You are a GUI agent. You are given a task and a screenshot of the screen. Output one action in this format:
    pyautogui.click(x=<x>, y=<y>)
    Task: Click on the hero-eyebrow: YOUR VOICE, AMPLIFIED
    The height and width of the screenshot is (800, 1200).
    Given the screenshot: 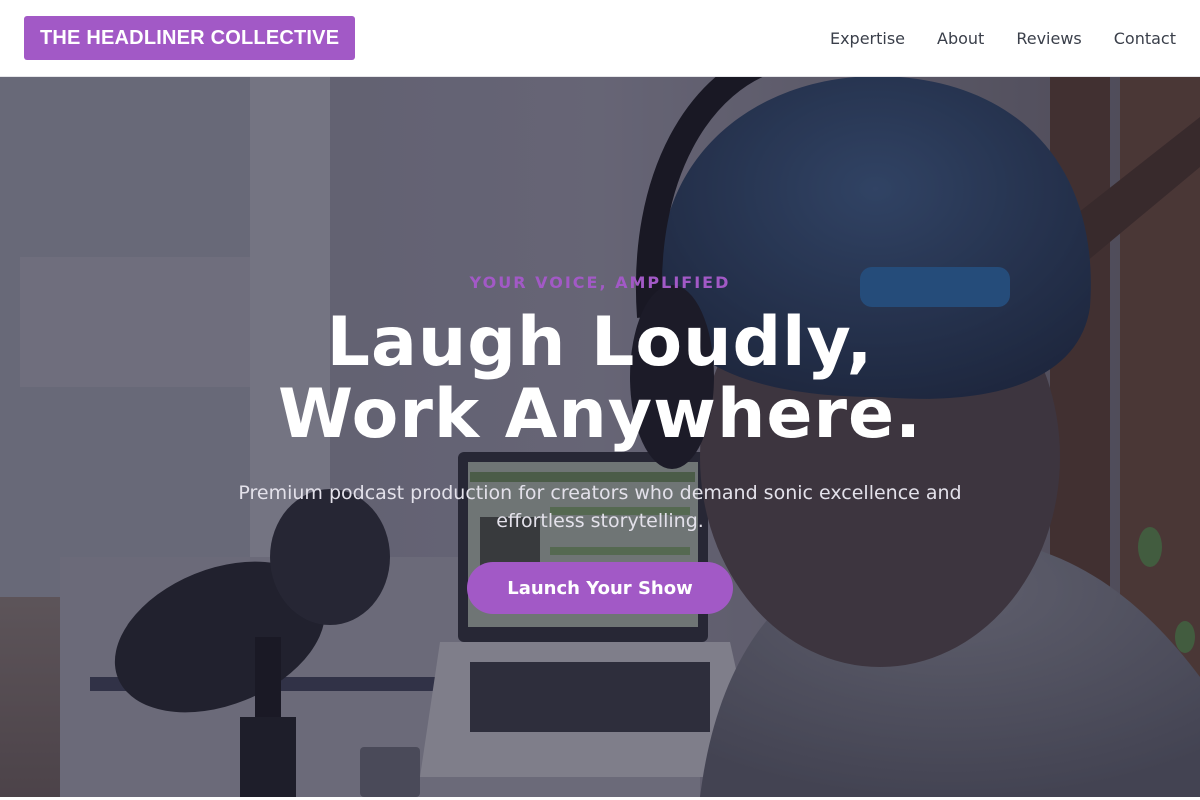 What is the action you would take?
    pyautogui.click(x=600, y=282)
    